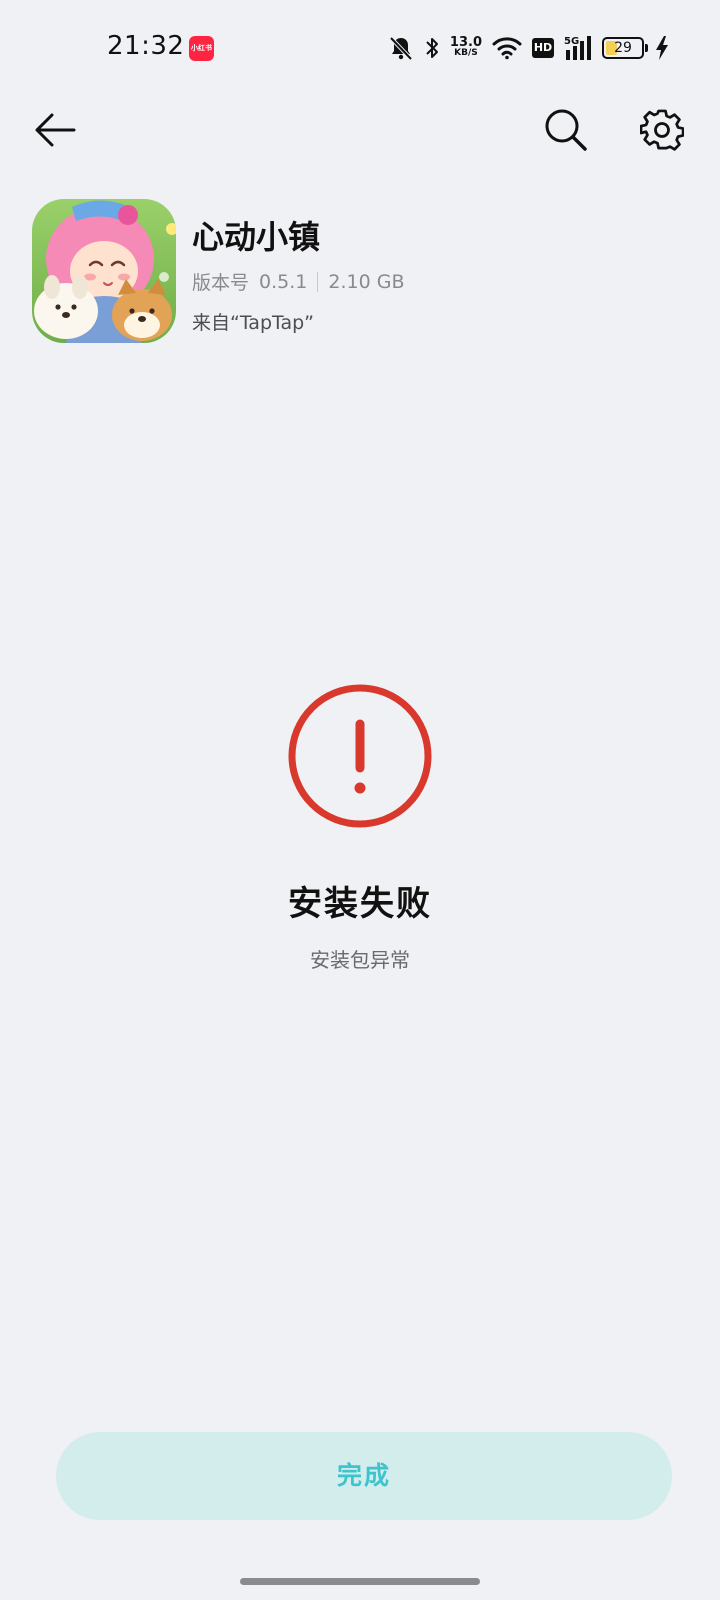 Image resolution: width=720 pixels, height=1600 pixels. What do you see at coordinates (360, 904) in the screenshot?
I see `result-title: 安装失败` at bounding box center [360, 904].